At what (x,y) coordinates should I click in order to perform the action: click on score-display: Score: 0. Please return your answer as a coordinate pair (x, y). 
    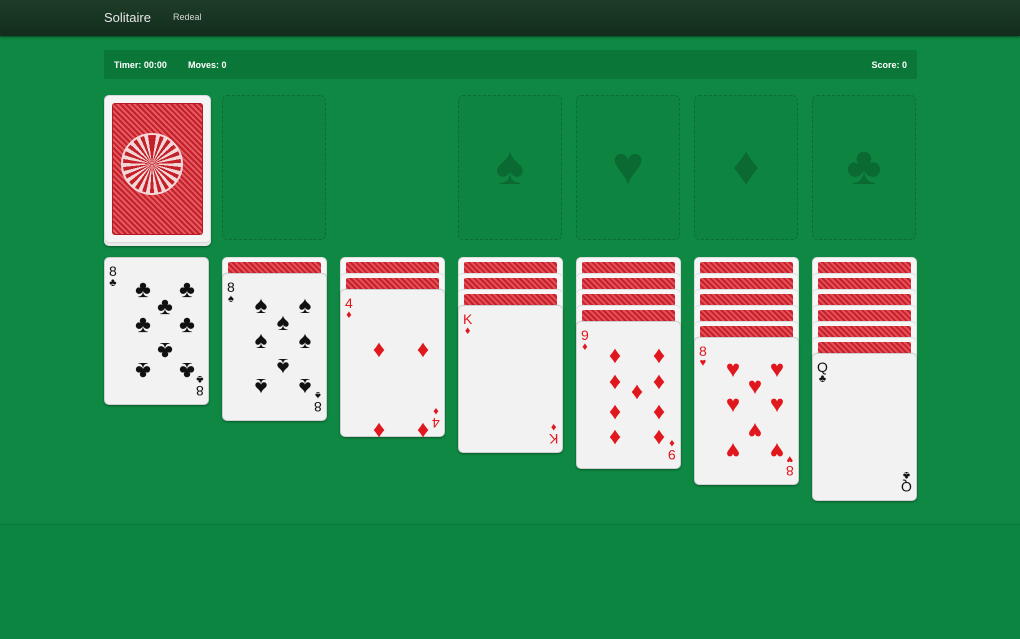
    Looking at the image, I should click on (889, 65).